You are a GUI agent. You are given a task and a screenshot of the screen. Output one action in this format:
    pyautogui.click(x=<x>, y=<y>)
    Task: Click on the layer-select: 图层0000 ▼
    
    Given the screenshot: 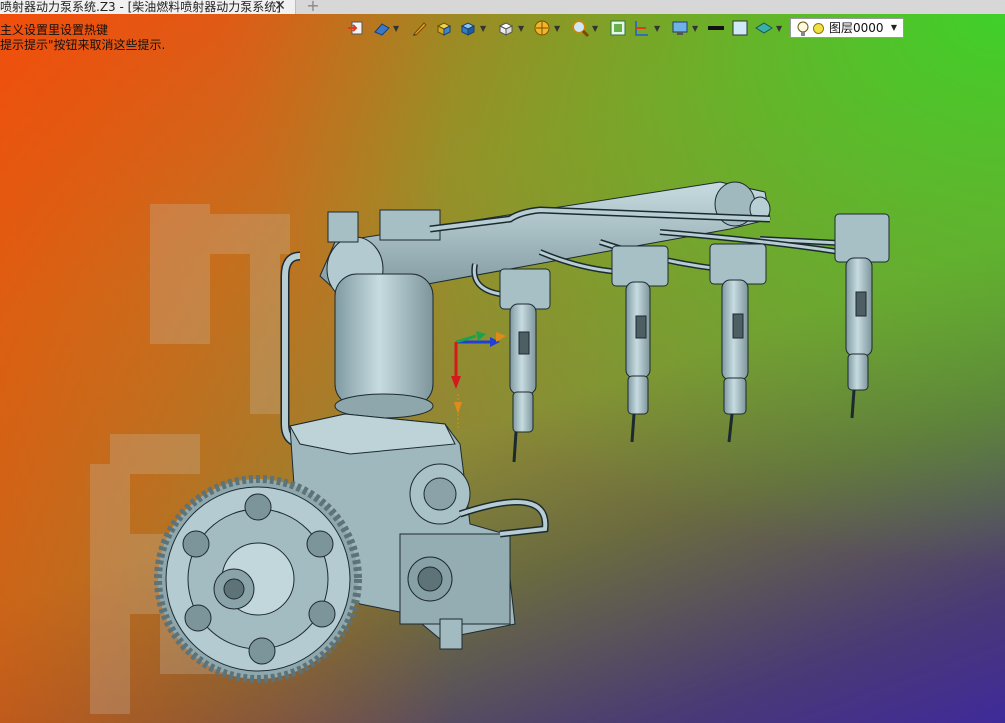 What is the action you would take?
    pyautogui.click(x=847, y=28)
    